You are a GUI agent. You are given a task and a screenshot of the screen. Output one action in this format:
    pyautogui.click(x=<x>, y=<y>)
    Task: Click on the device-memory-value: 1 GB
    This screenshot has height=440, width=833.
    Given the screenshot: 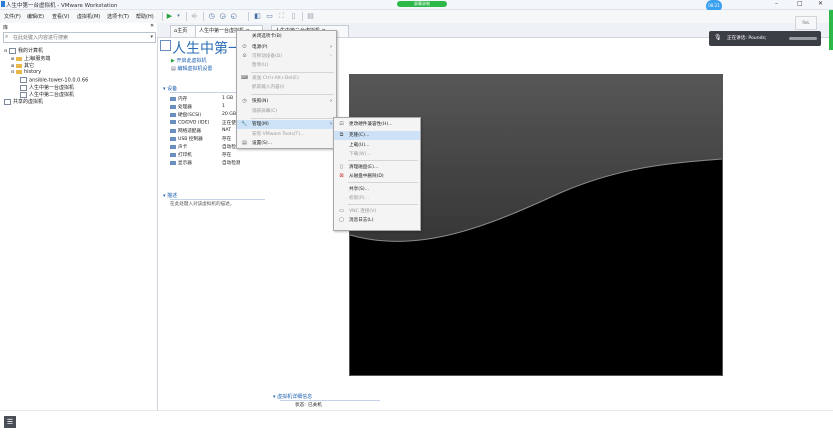 What is the action you would take?
    pyautogui.click(x=228, y=98)
    